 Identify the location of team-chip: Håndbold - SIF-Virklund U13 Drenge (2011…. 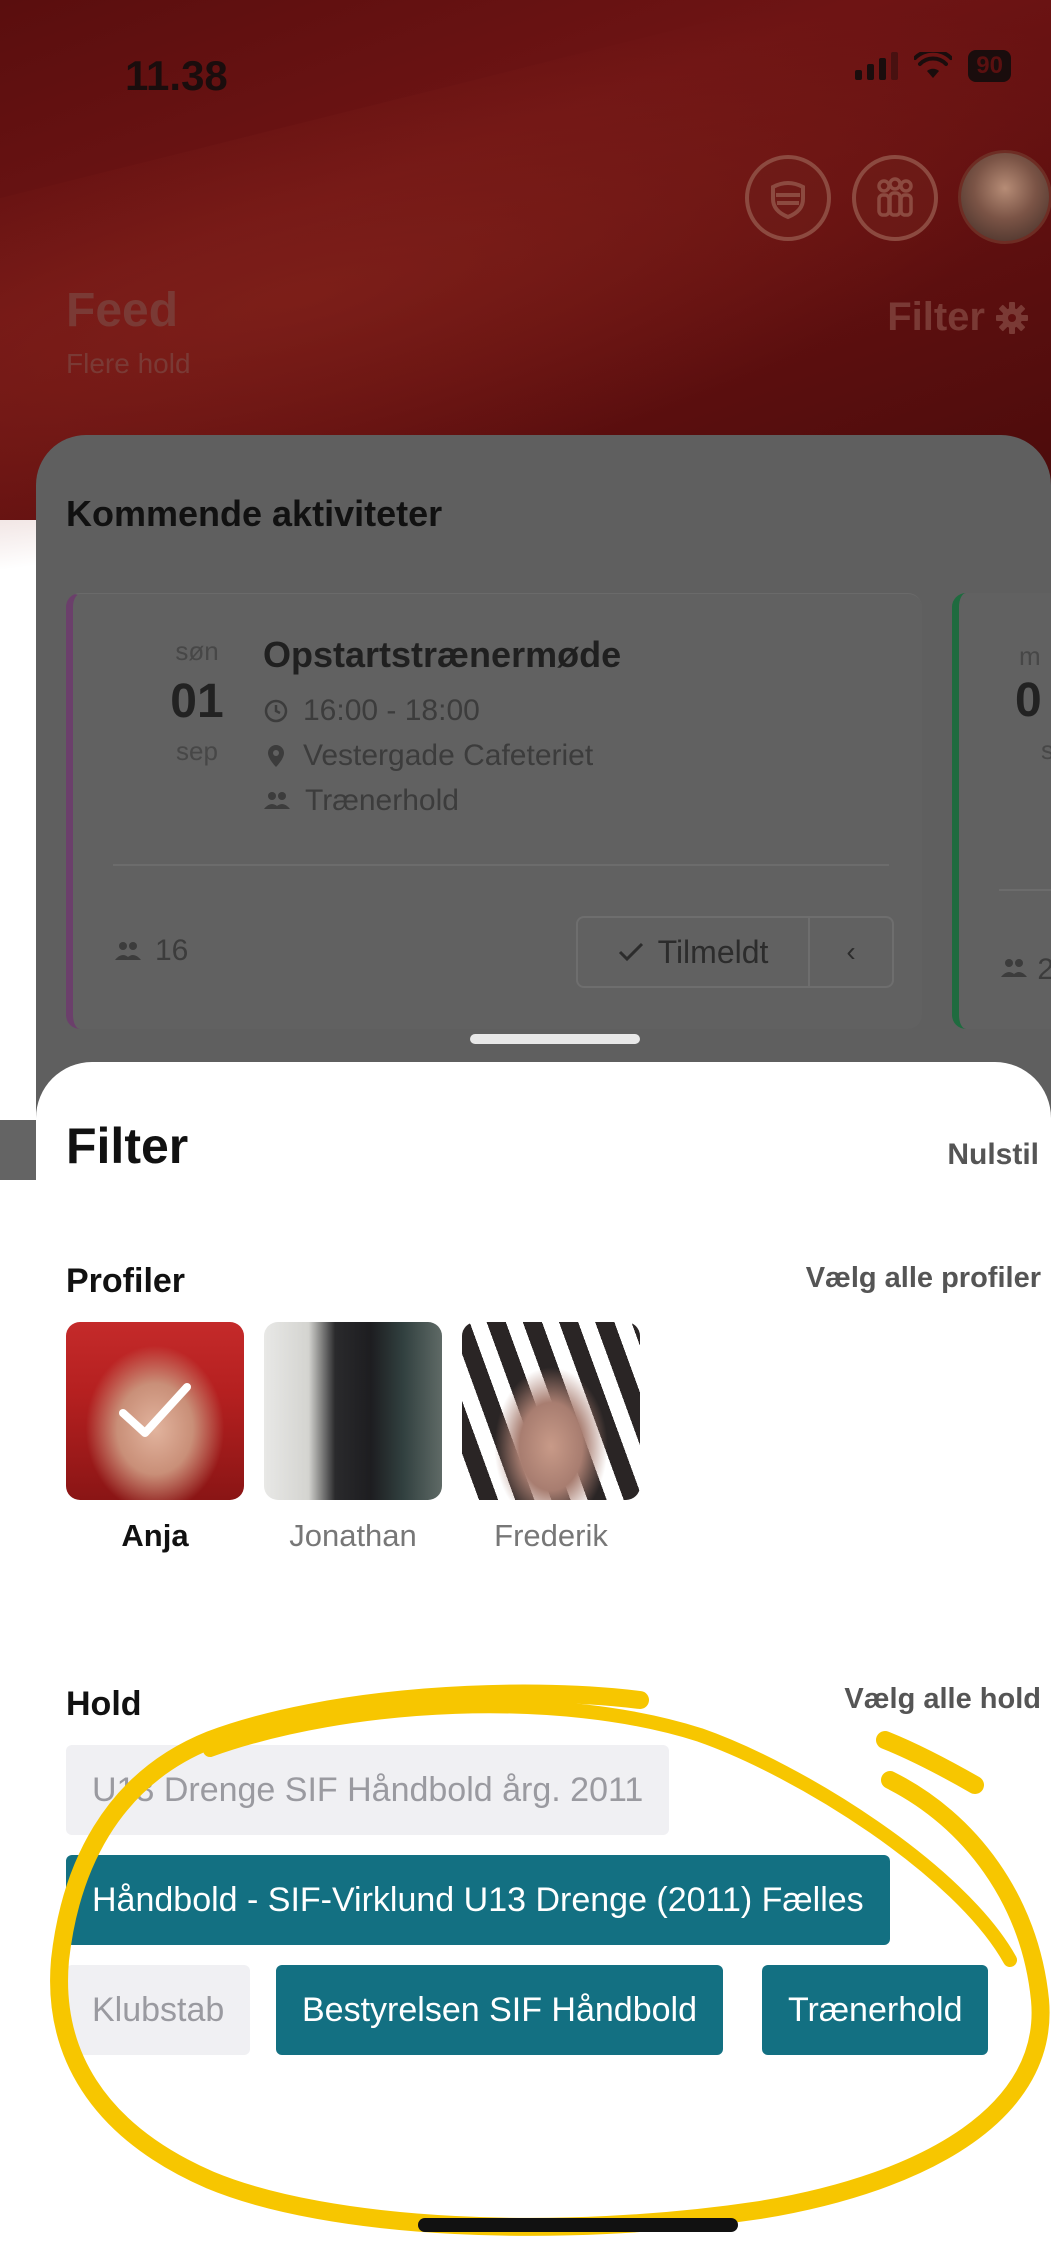
(478, 1900).